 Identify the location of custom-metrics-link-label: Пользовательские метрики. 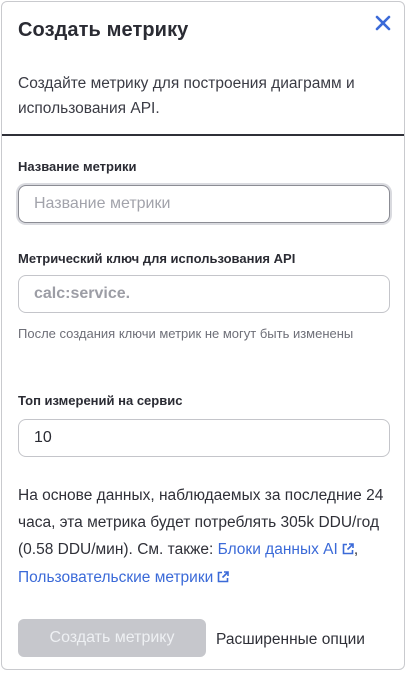
(116, 577).